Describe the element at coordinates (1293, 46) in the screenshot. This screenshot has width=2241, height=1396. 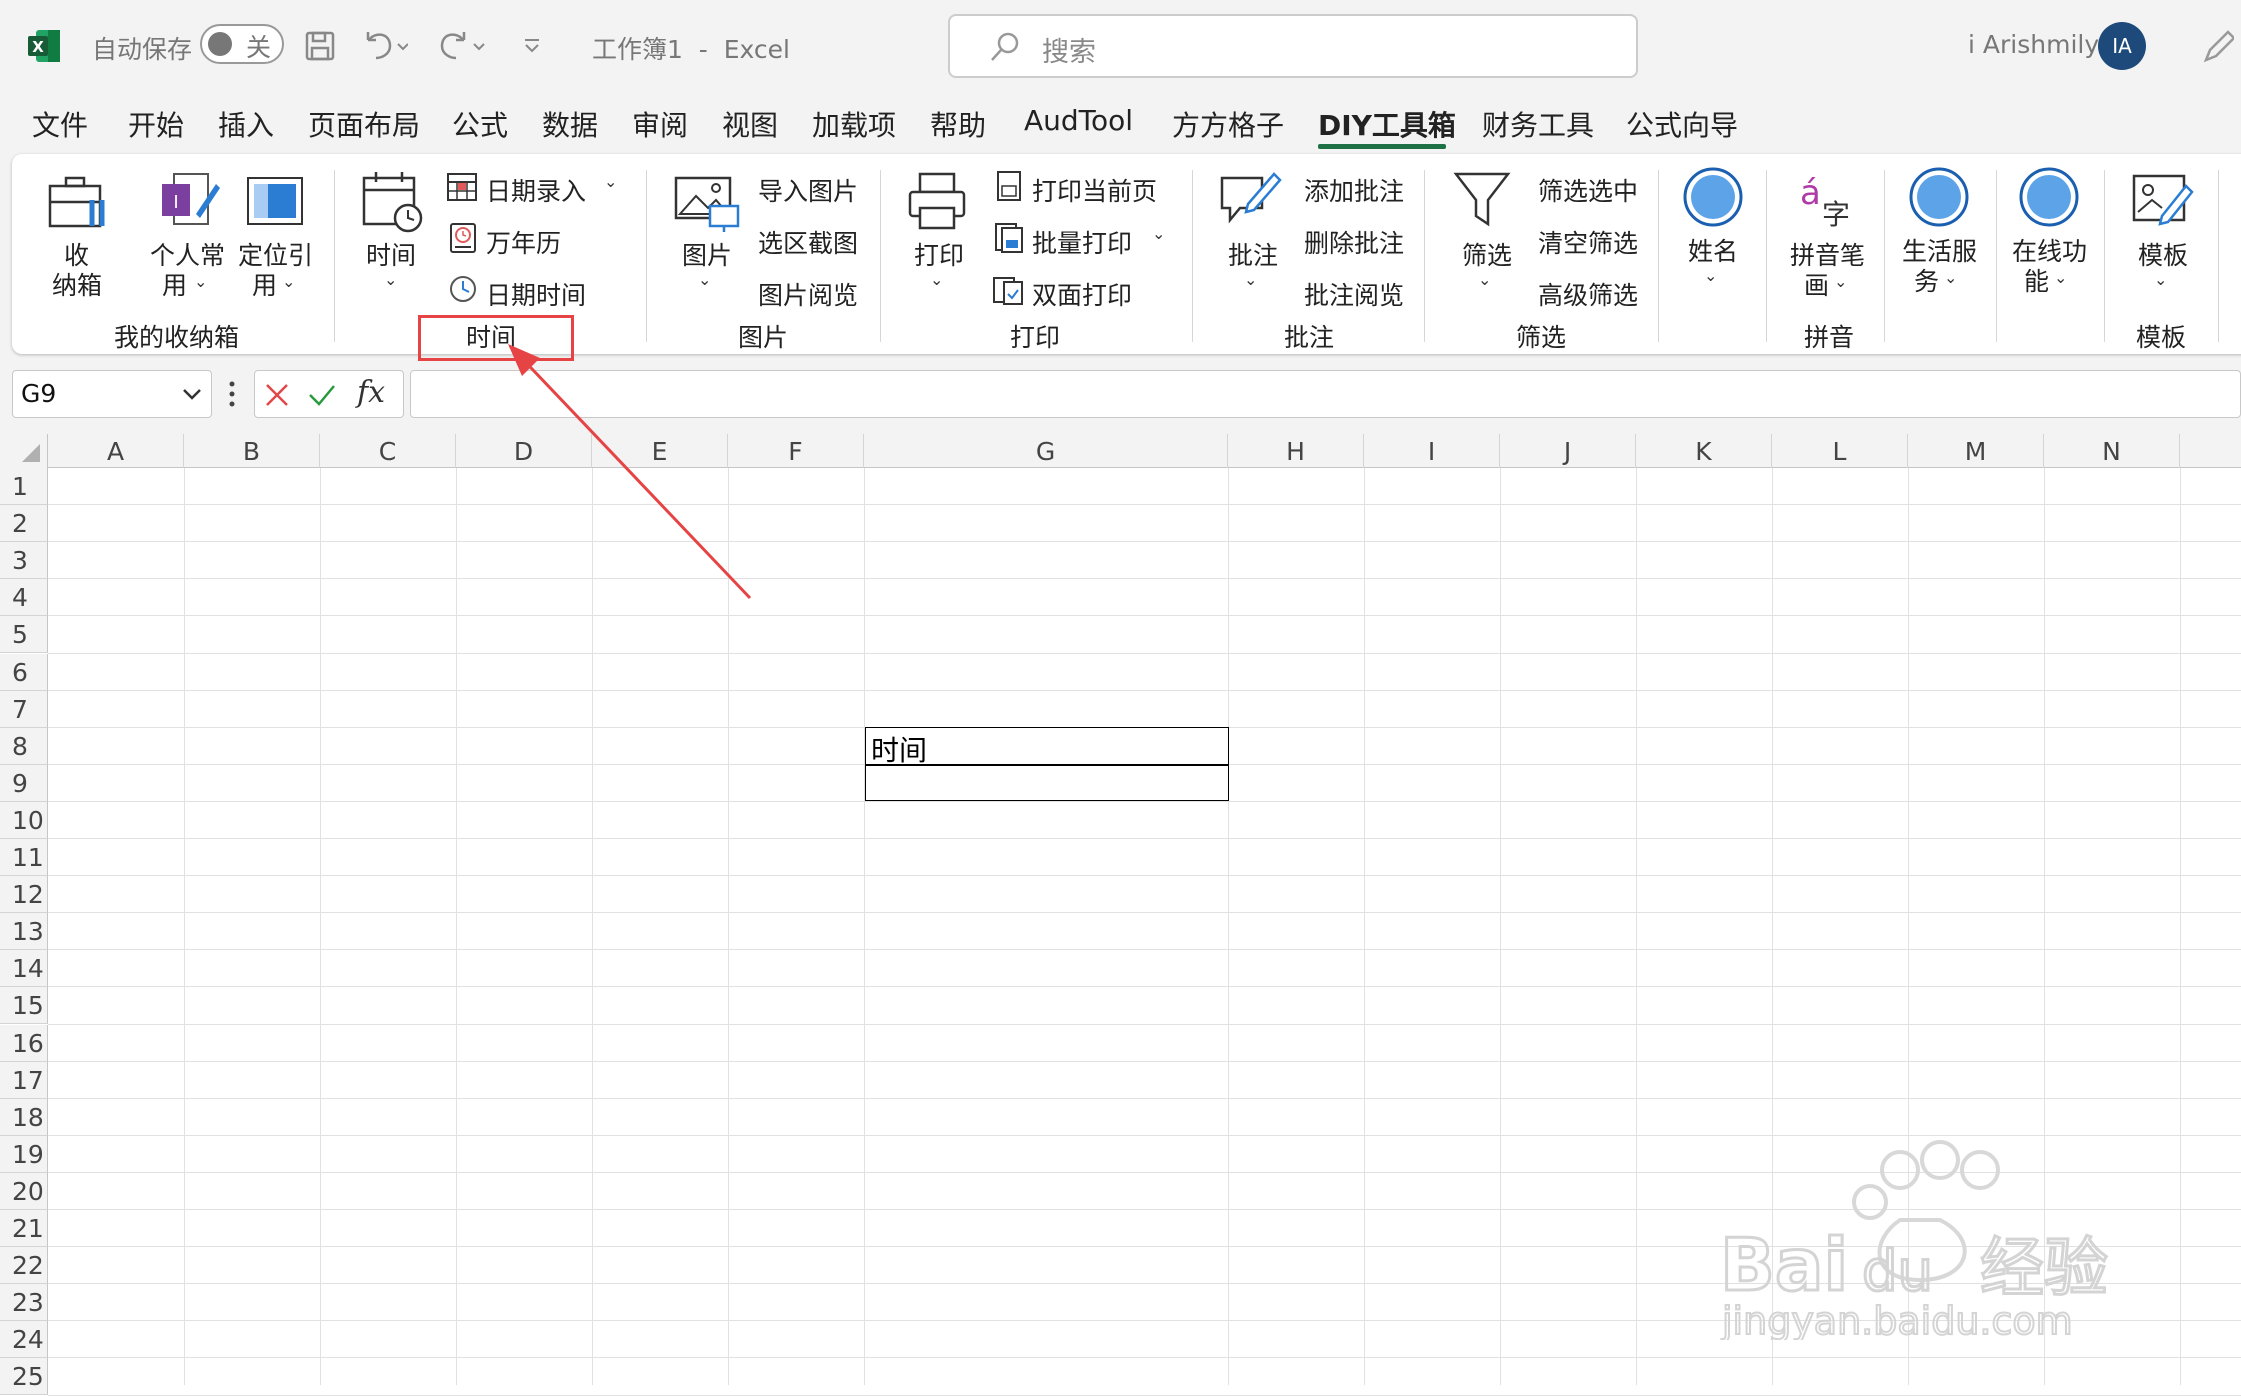
I see `search-box: 搜索` at that location.